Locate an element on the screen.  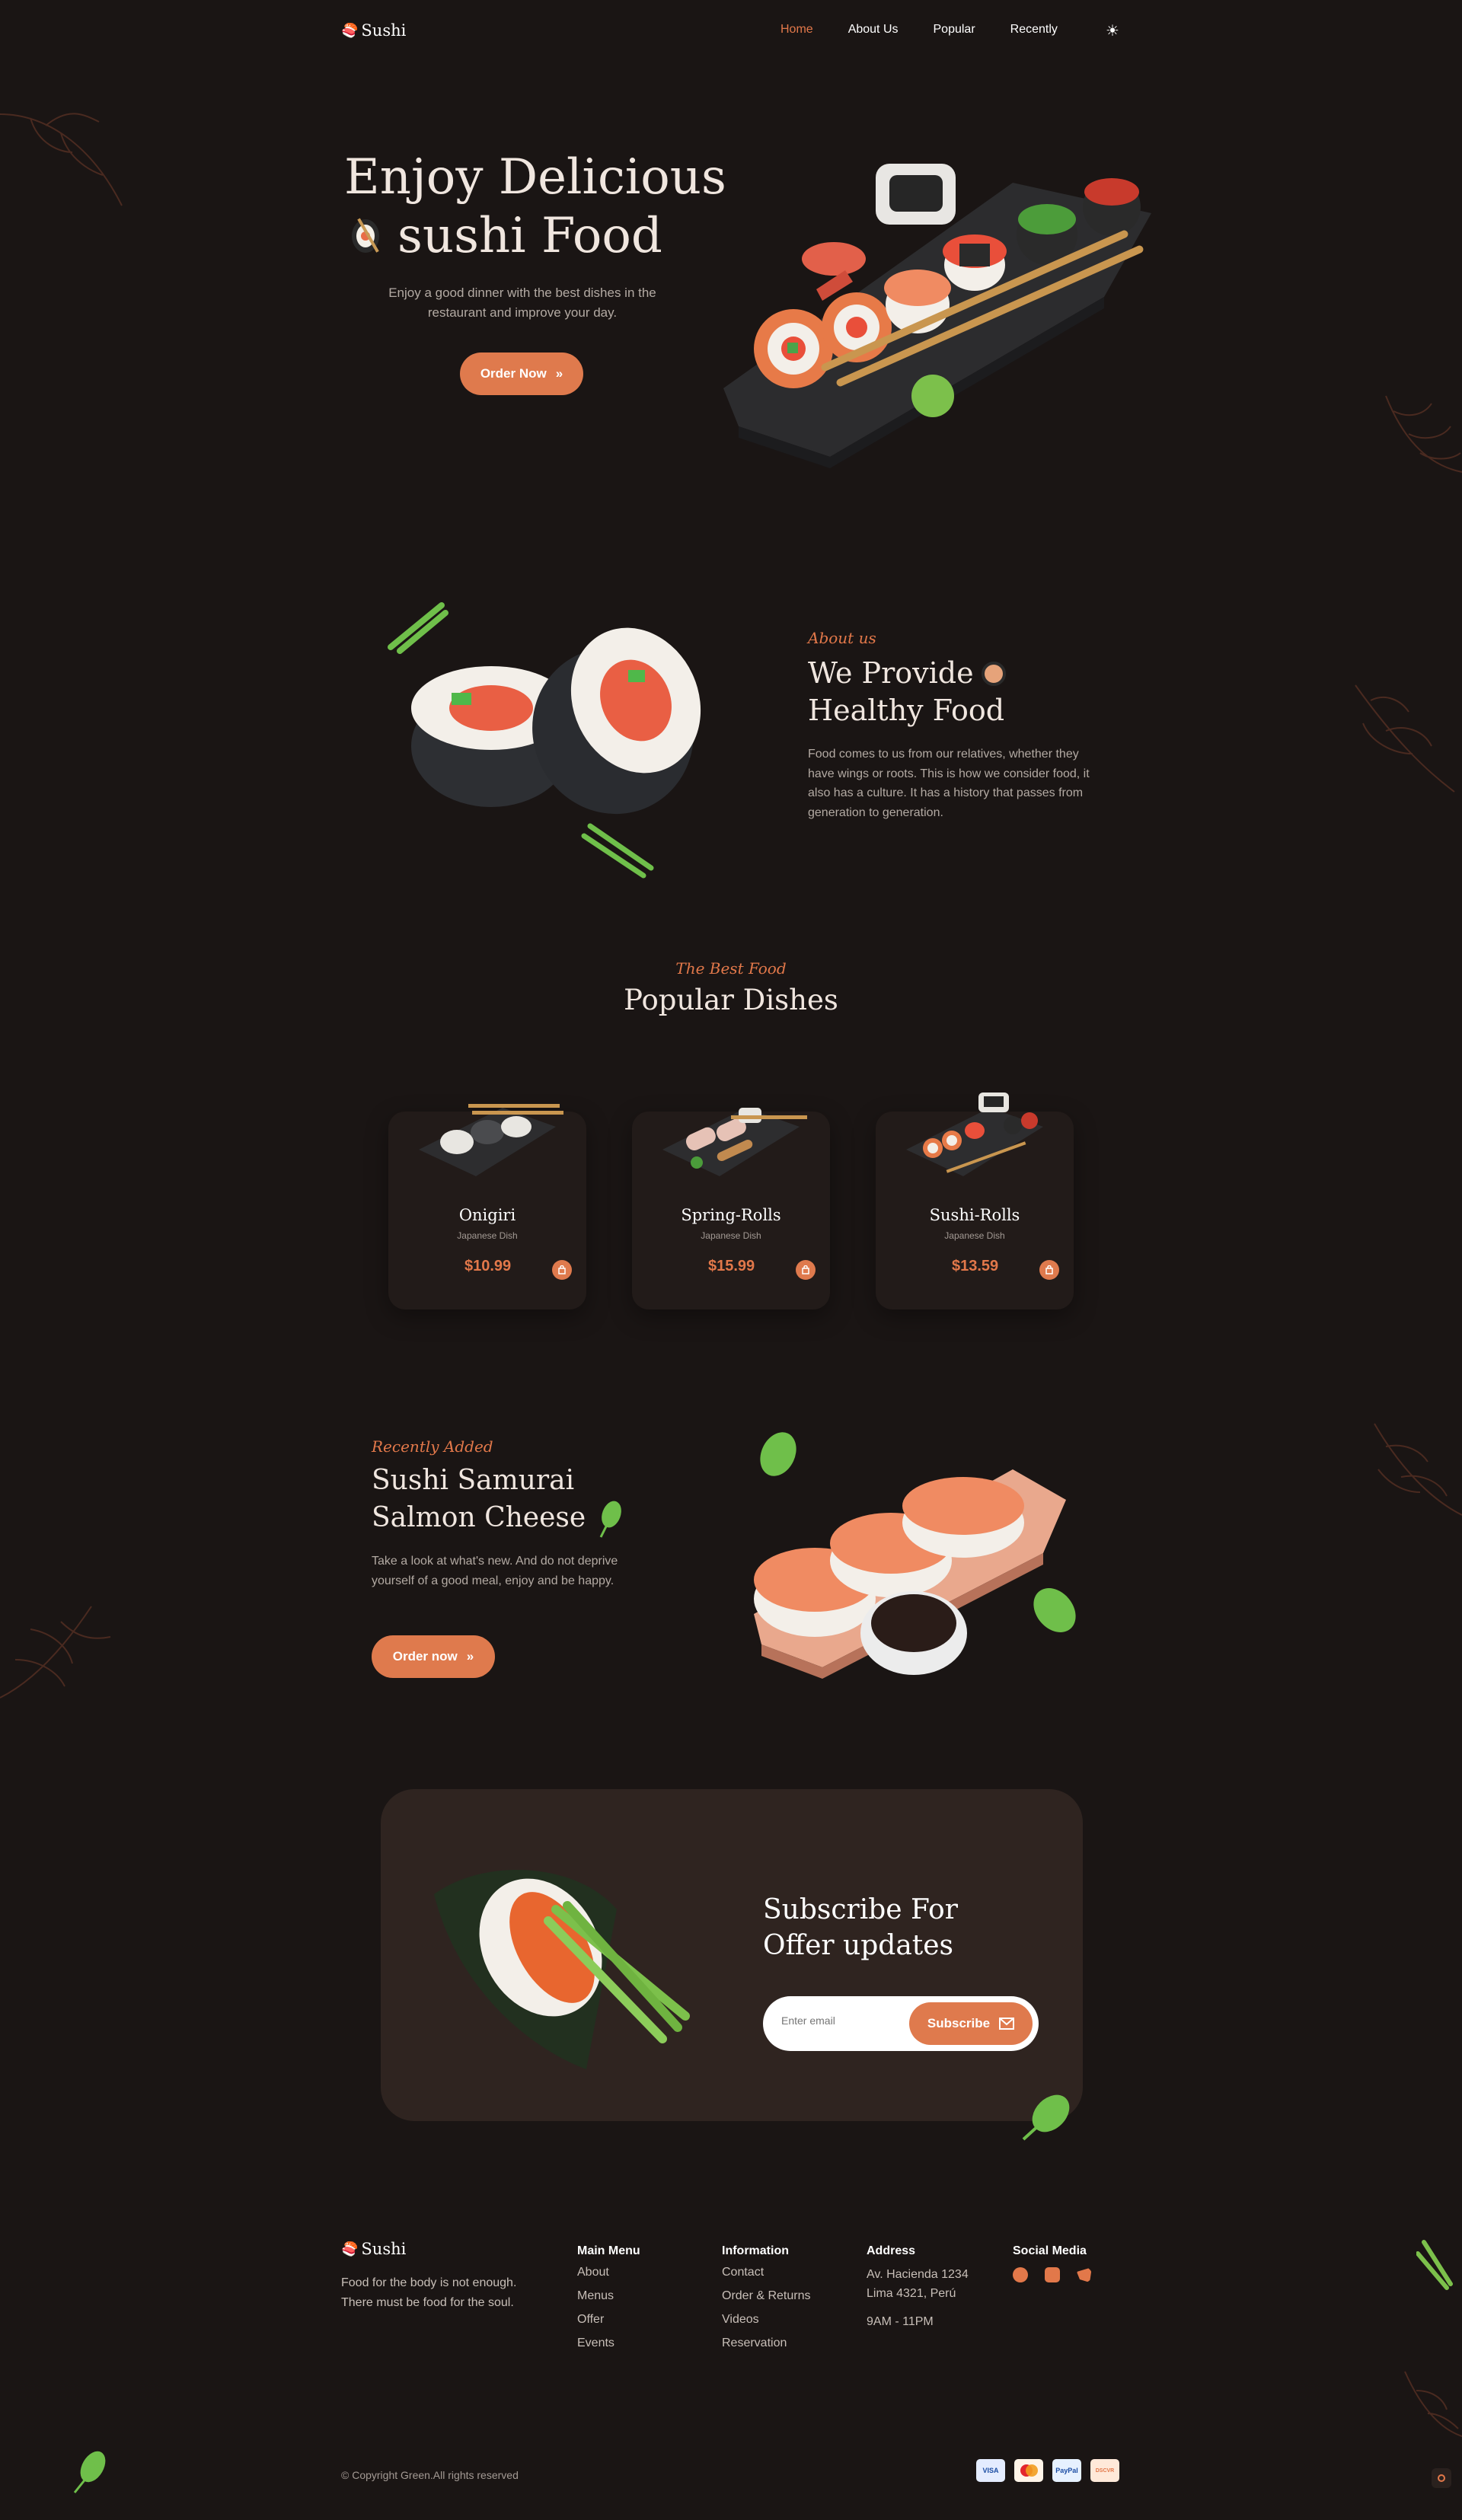
discover-card-icon: DSCVR is located at coordinates (1104, 2470).